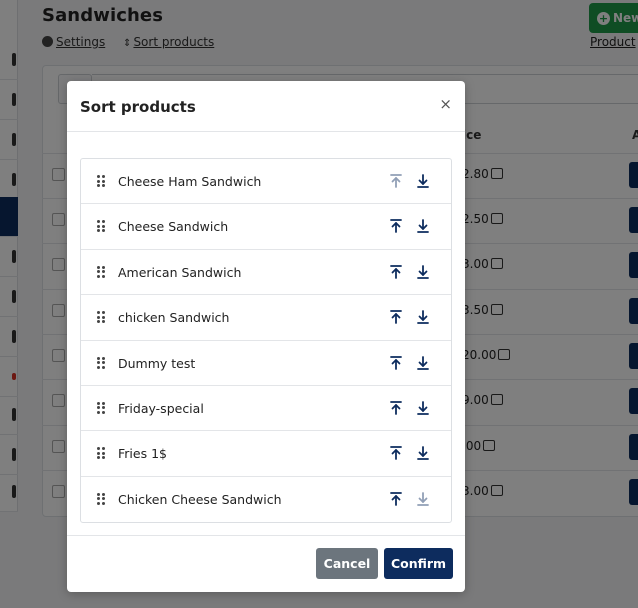  What do you see at coordinates (418, 563) in the screenshot?
I see `confirm-button: Confirm` at bounding box center [418, 563].